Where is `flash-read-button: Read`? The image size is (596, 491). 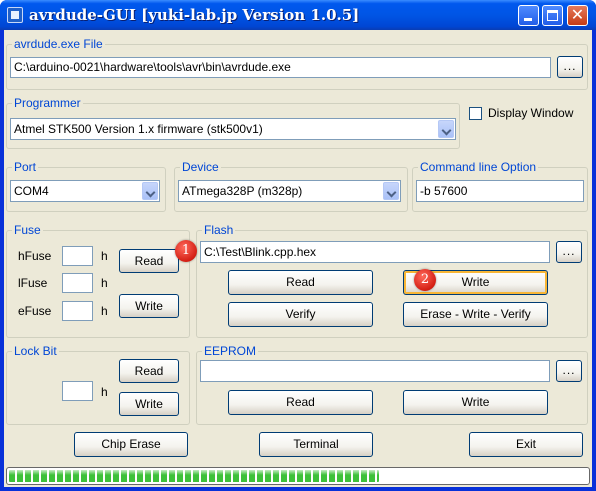 flash-read-button: Read is located at coordinates (300, 282).